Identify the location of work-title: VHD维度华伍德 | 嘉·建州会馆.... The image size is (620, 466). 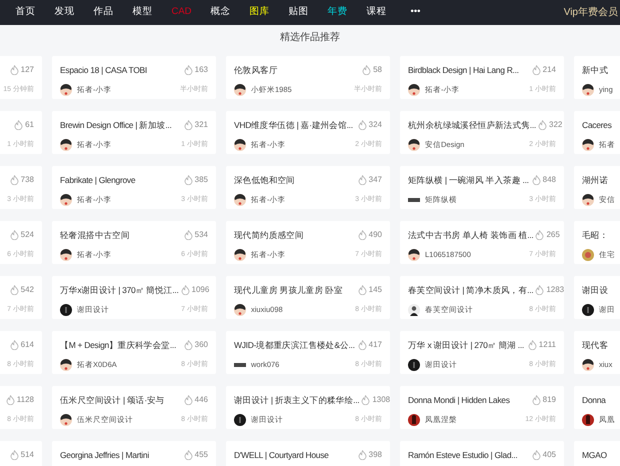
(293, 125).